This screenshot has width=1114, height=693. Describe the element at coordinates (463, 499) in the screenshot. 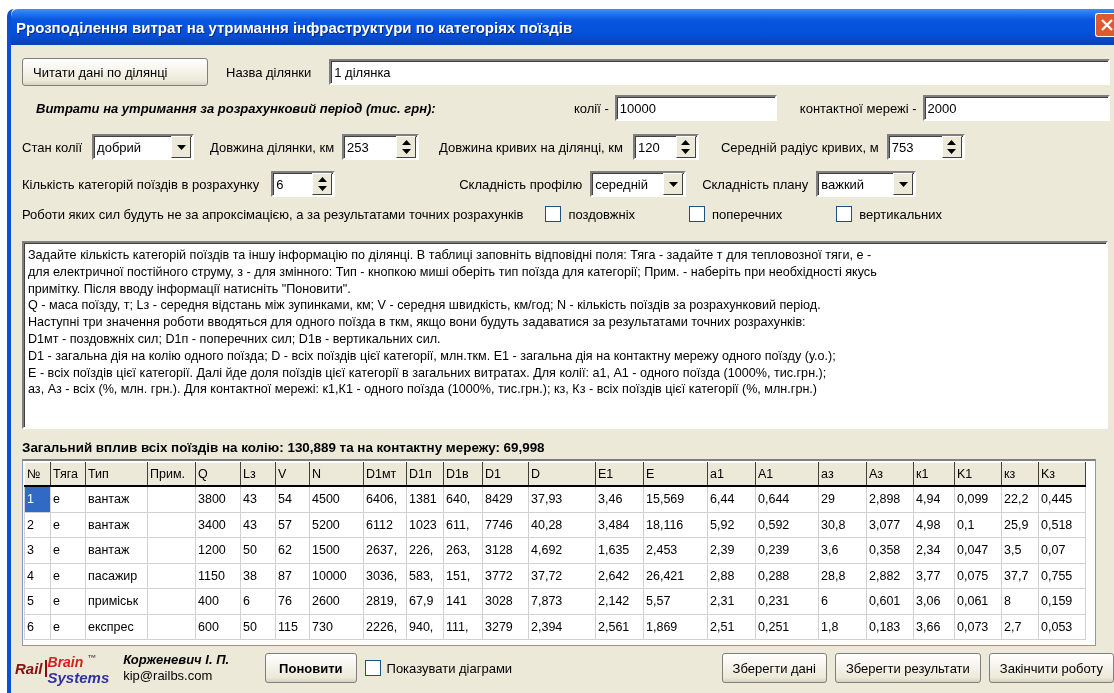

I see `table-cell: 640,` at that location.